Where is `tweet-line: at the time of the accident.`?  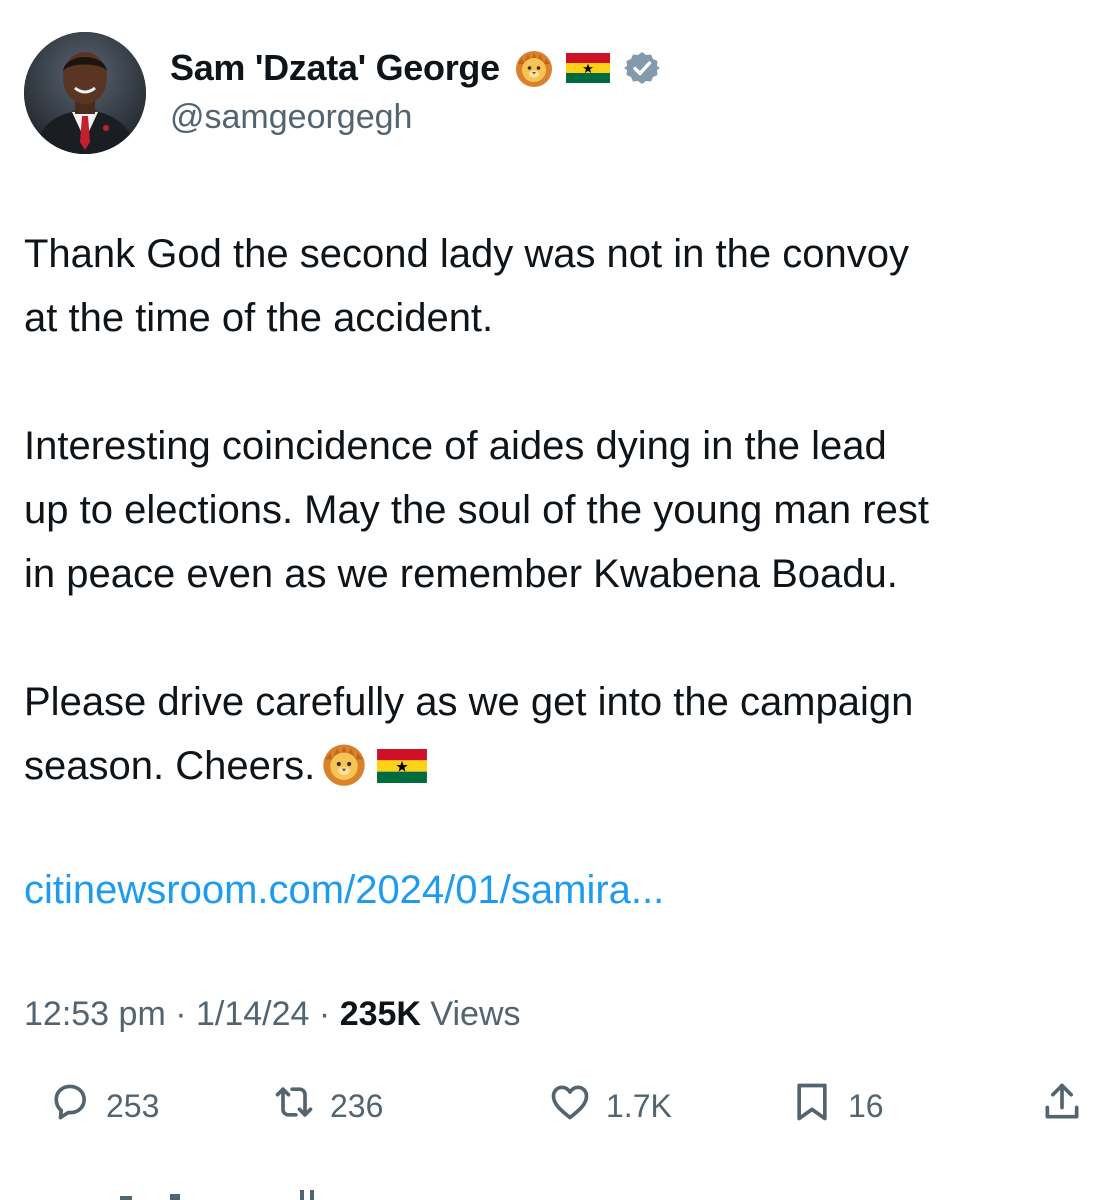 tweet-line: at the time of the accident. is located at coordinates (259, 318).